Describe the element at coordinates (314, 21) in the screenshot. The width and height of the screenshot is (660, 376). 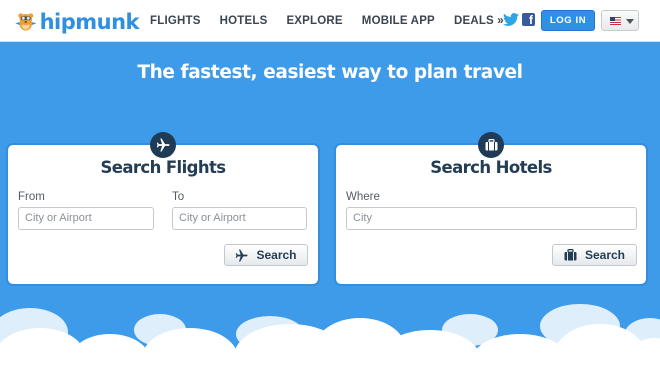
I see `nav-explore: EXPLORE` at that location.